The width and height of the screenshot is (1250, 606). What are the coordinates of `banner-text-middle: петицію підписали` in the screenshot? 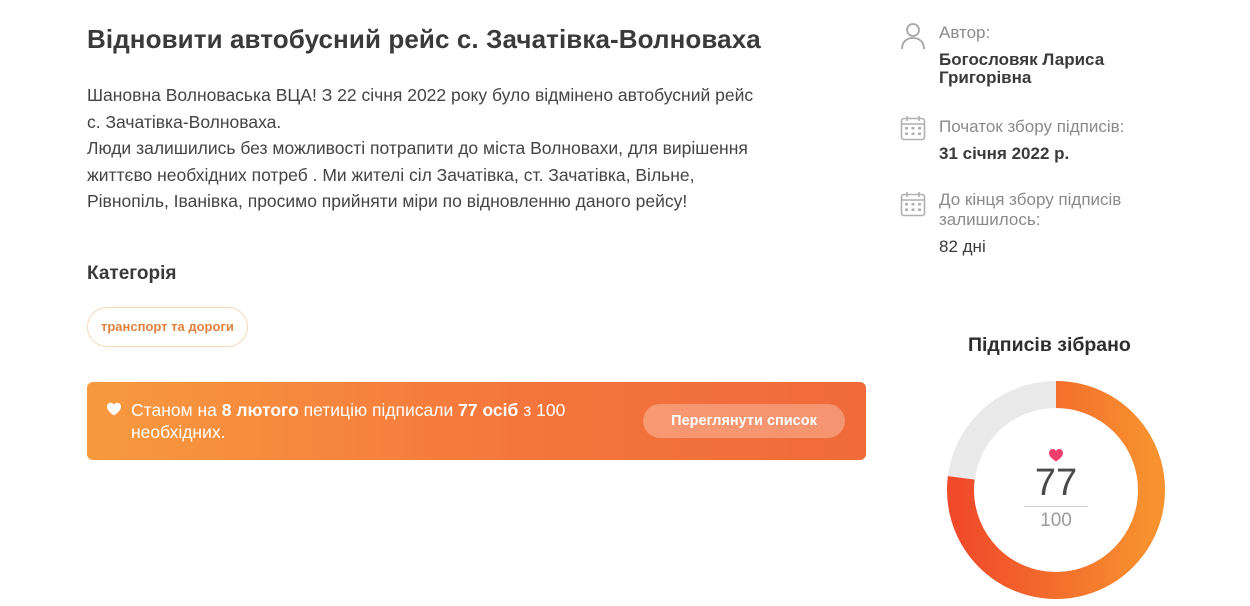 It's located at (378, 410).